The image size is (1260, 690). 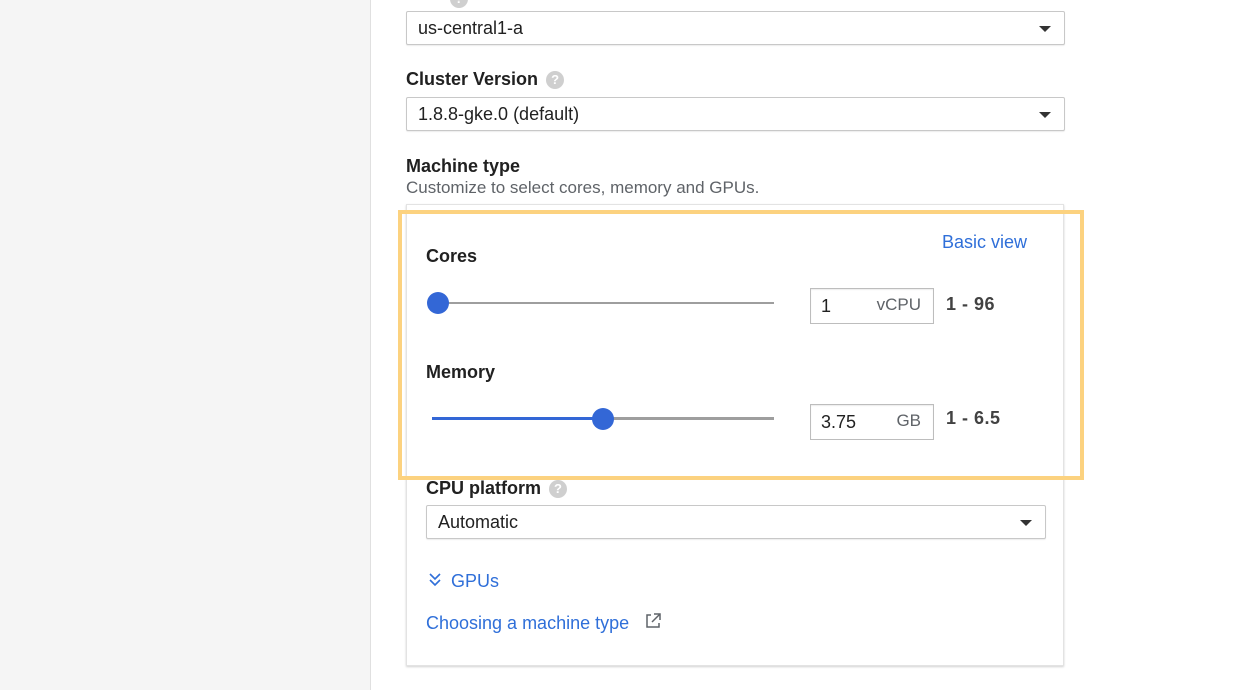 What do you see at coordinates (735, 114) in the screenshot?
I see `cluster-version-select: 1.8.8-gke.0 (default)` at bounding box center [735, 114].